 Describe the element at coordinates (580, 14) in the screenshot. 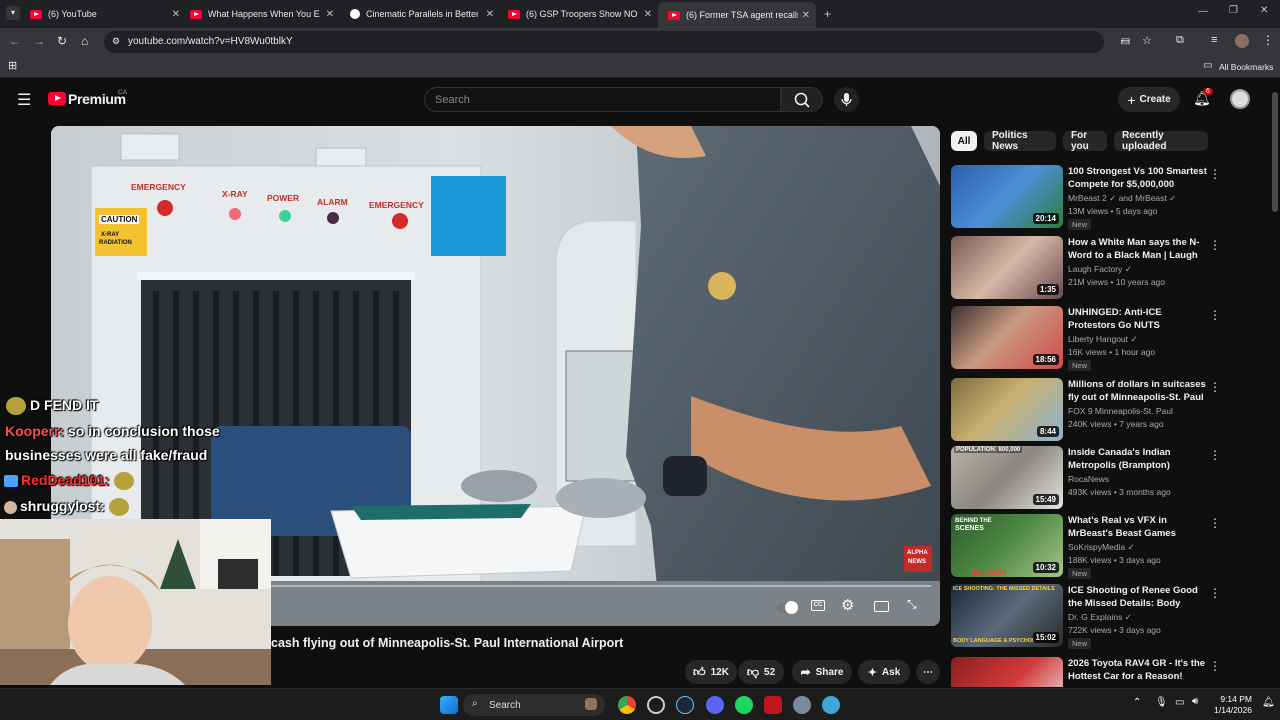

I see `browser-tab: (6) GSP Troopers Show NO MER ✕` at that location.